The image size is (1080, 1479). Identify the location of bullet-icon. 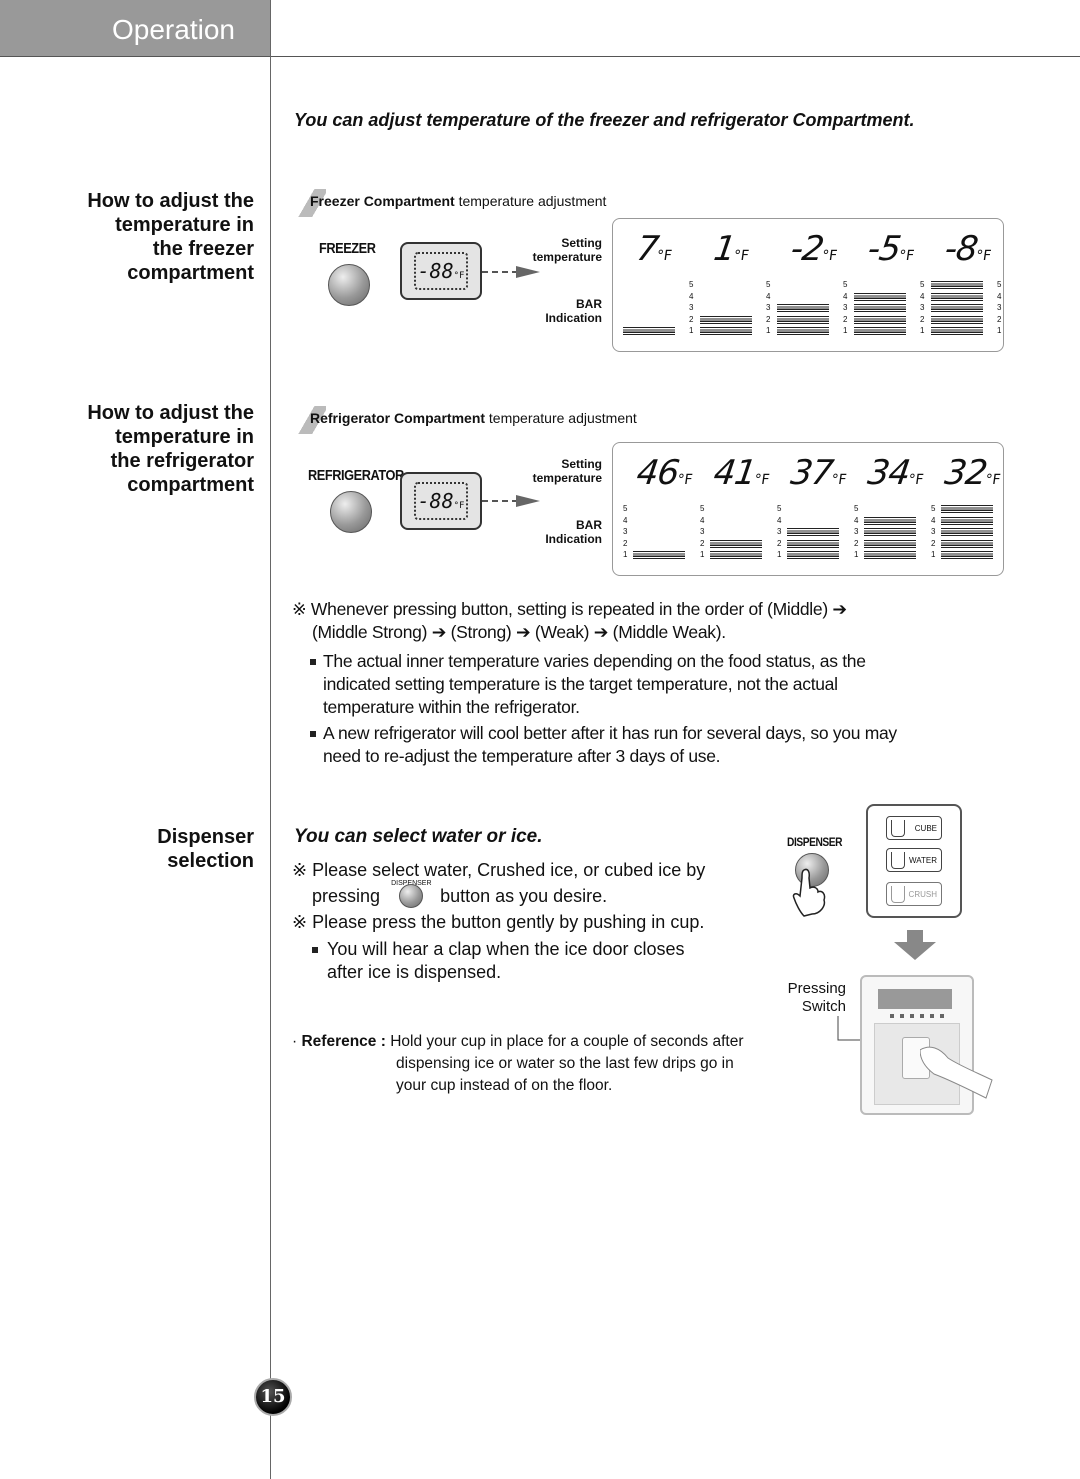
(313, 662).